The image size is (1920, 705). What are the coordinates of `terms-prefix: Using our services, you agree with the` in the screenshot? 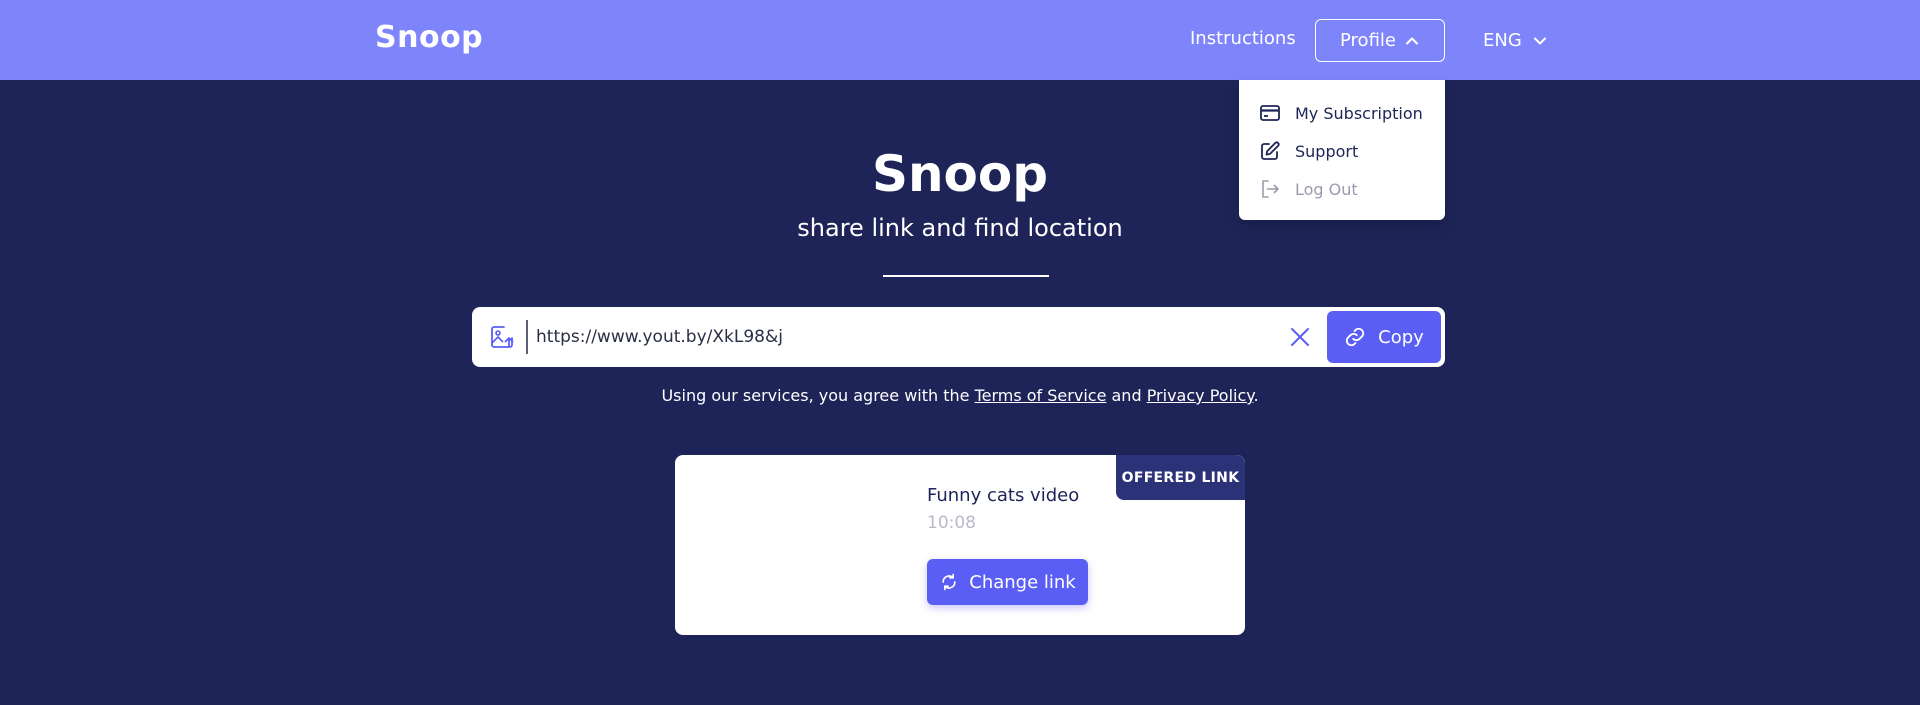 It's located at (818, 395).